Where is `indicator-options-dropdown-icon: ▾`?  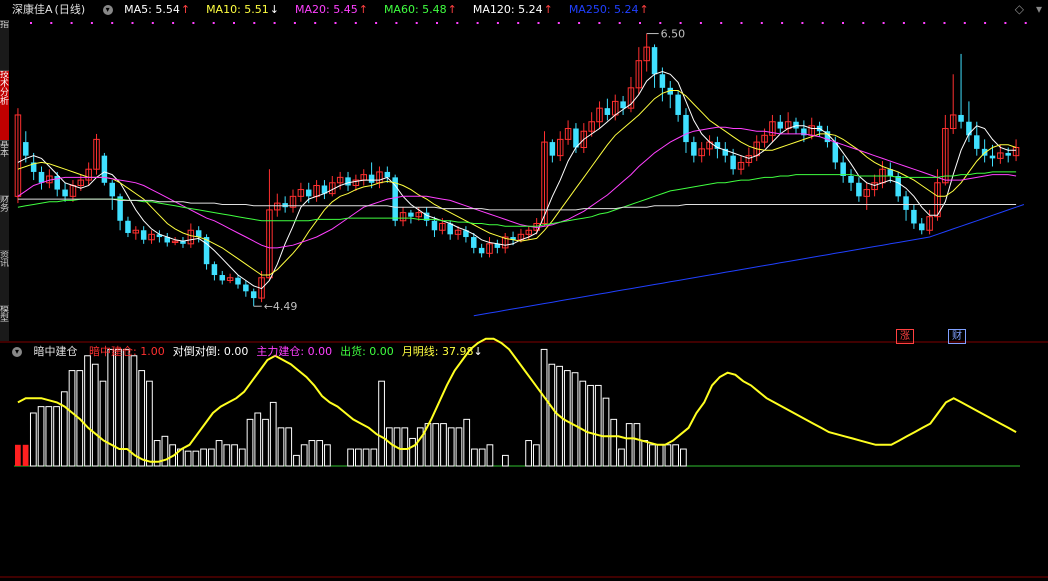
indicator-options-dropdown-icon: ▾ is located at coordinates (17, 352).